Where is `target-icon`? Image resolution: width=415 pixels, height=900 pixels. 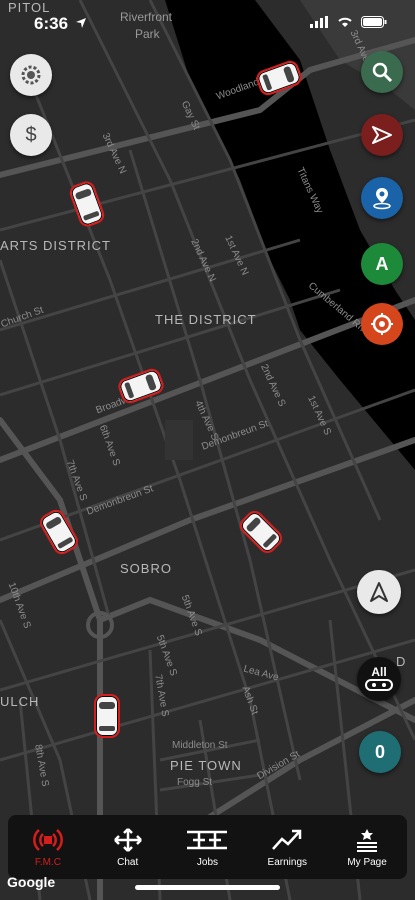 target-icon is located at coordinates (382, 324).